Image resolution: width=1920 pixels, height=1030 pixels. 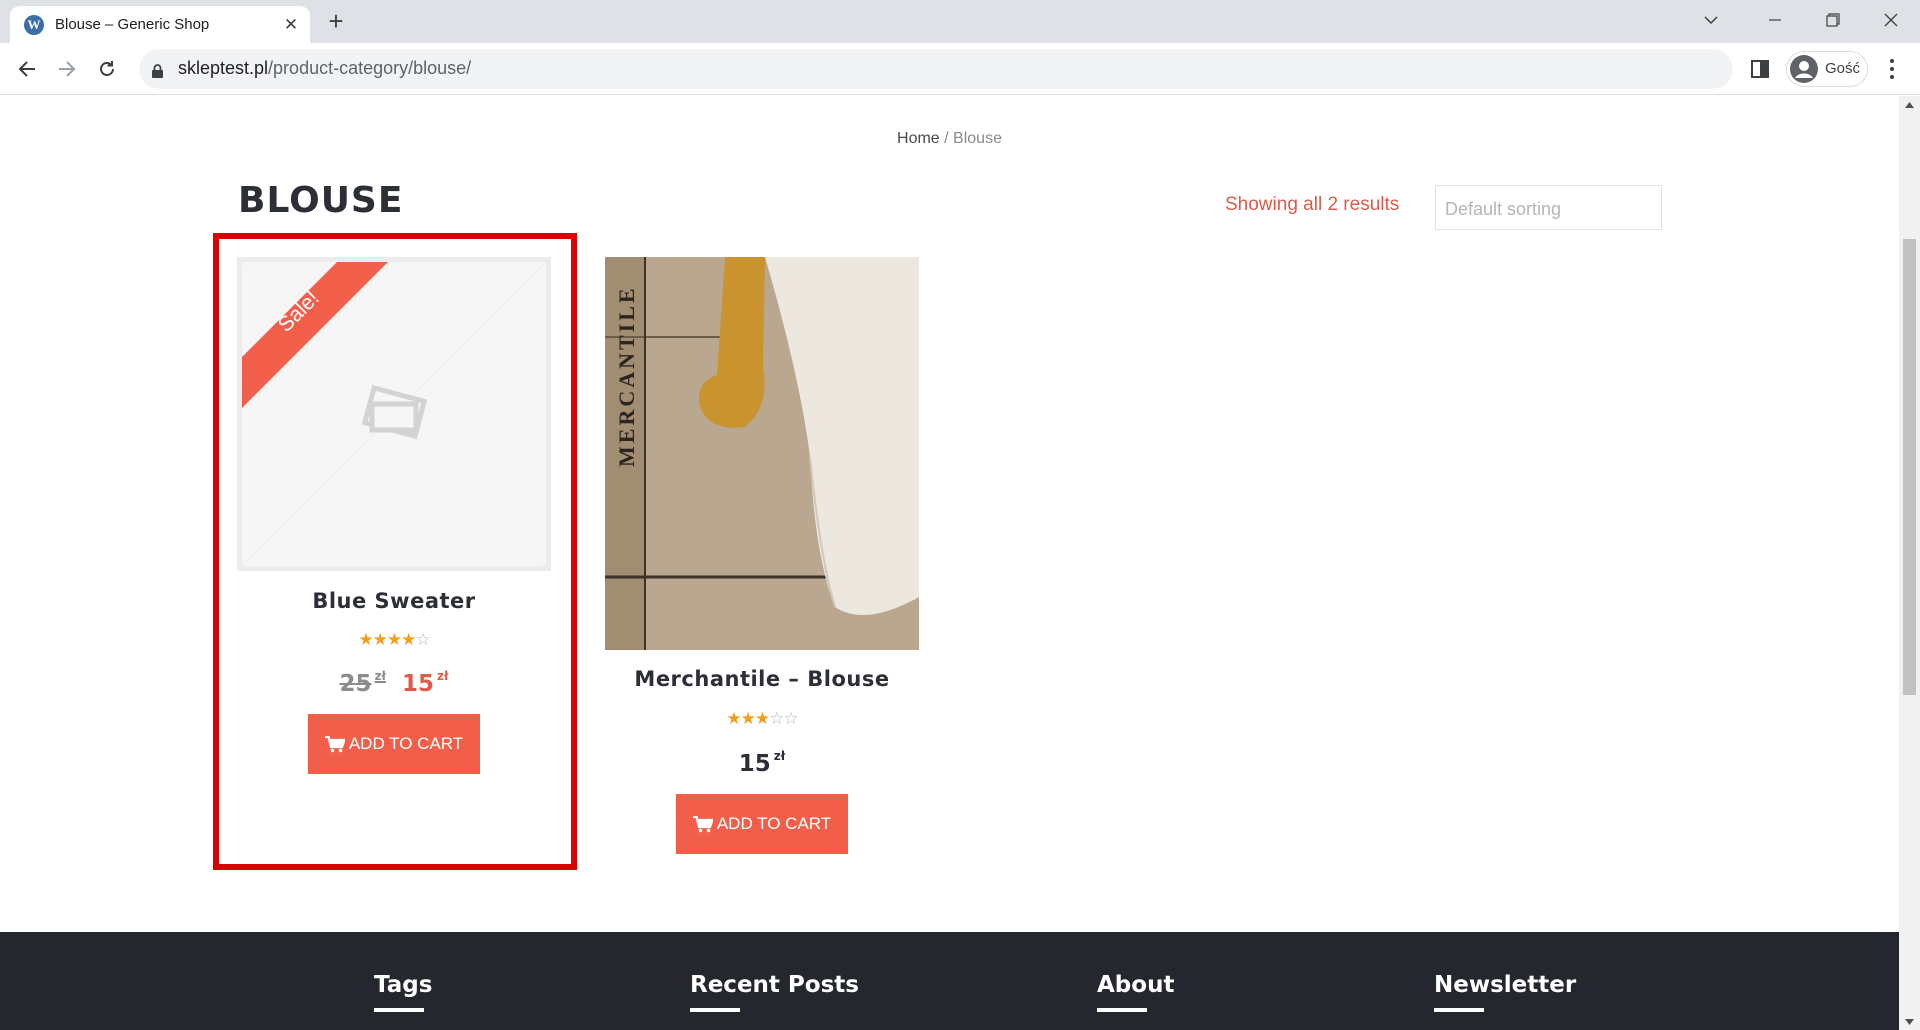 I want to click on forward-arrow-icon, so click(x=67, y=69).